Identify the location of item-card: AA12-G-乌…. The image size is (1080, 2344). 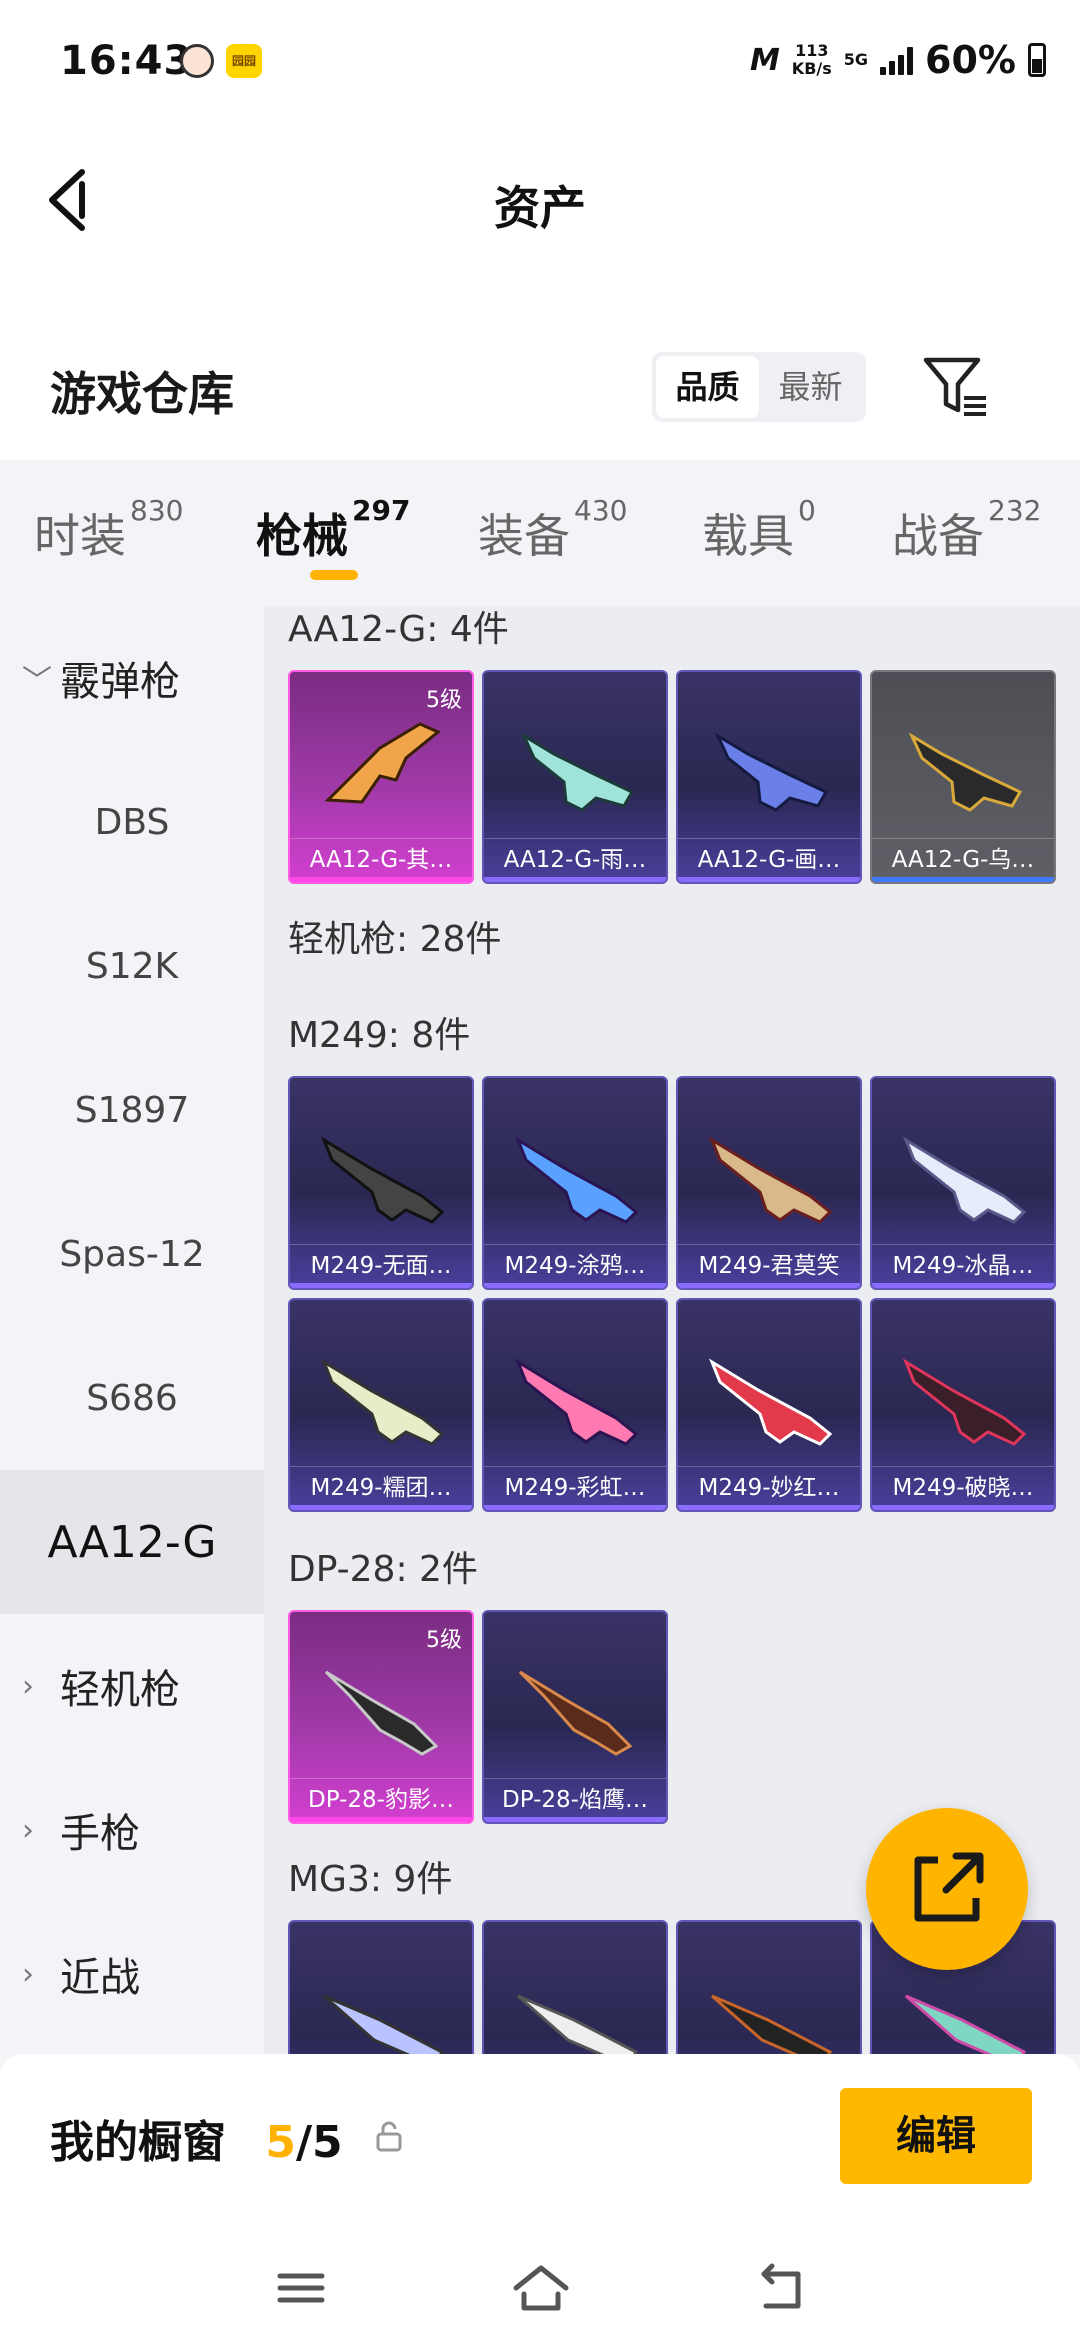
(963, 777).